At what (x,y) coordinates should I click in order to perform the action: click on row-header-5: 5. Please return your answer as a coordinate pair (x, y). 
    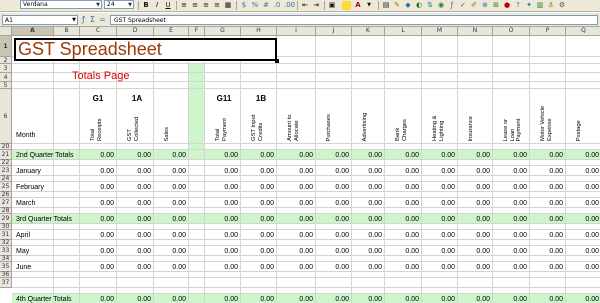
    Looking at the image, I should click on (6, 85).